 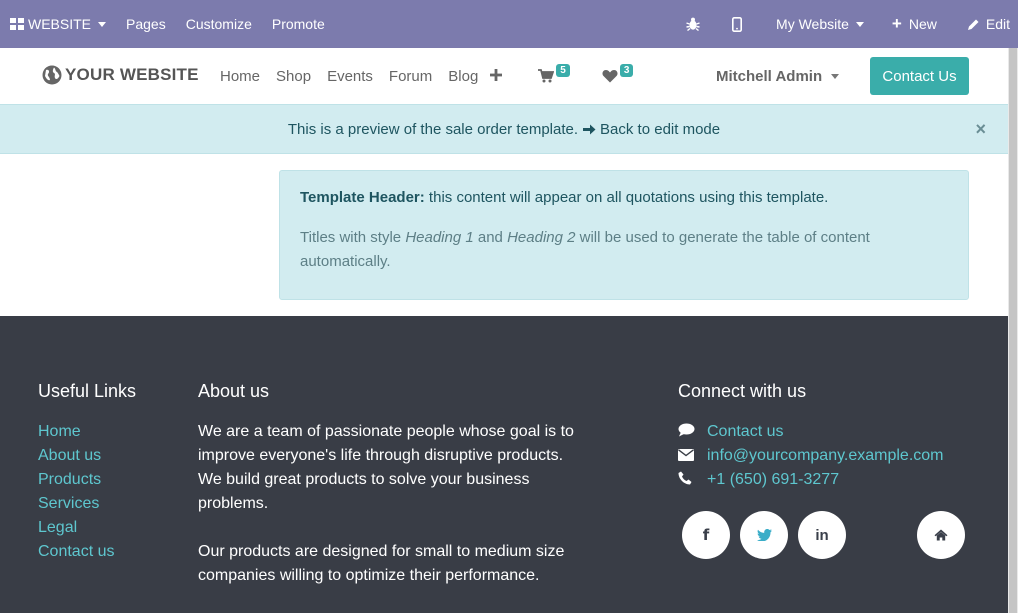 I want to click on facebook-button: f, so click(x=706, y=535).